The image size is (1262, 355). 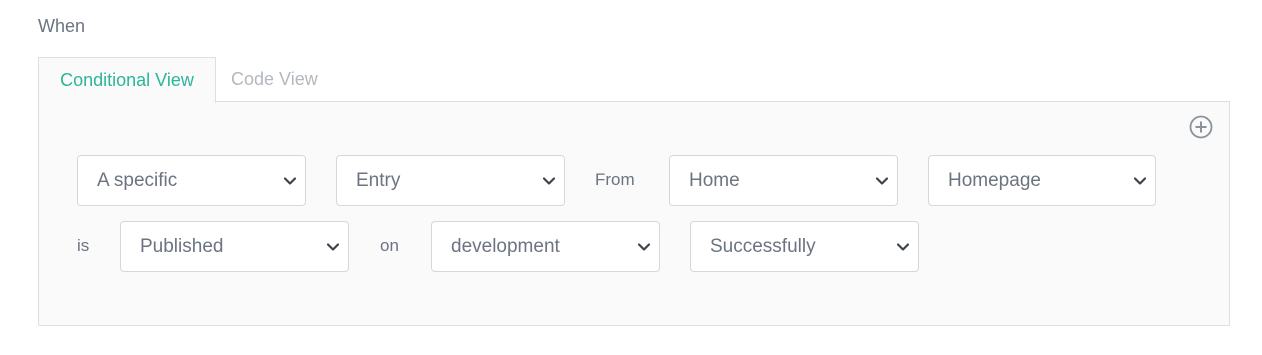 What do you see at coordinates (1042, 180) in the screenshot?
I see `entry-select: Homepage` at bounding box center [1042, 180].